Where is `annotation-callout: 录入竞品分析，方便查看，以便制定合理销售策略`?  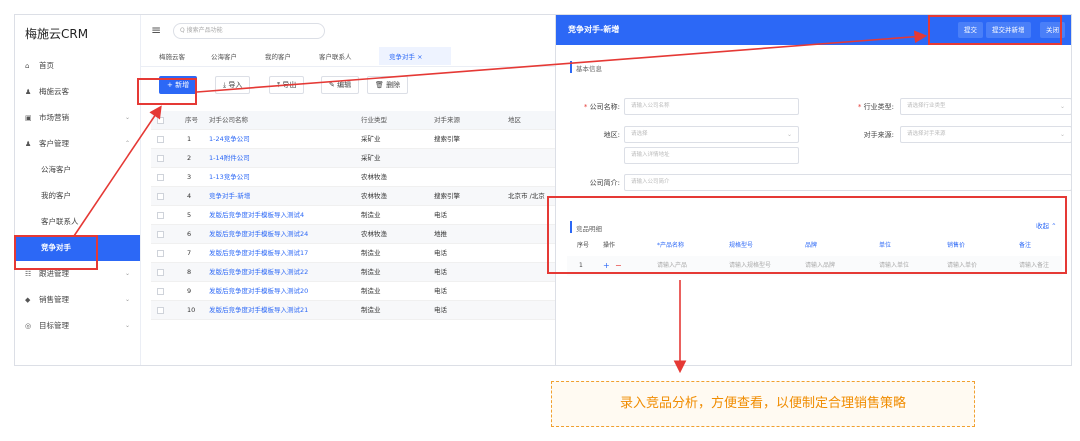 annotation-callout: 录入竞品分析，方便查看，以便制定合理销售策略 is located at coordinates (763, 404).